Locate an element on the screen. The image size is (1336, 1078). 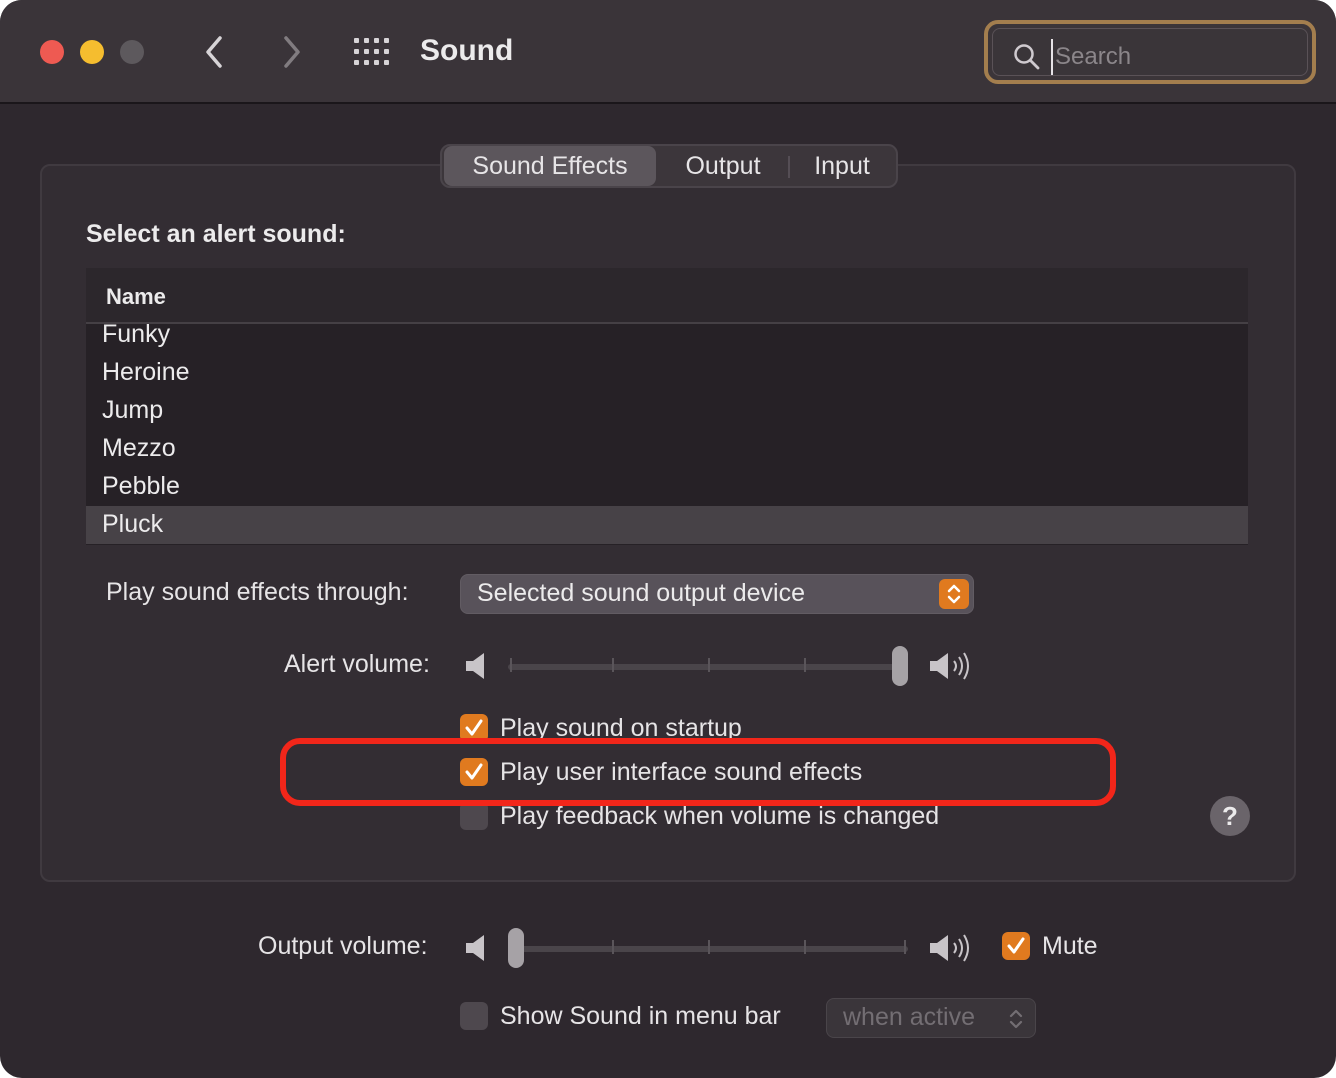
tab-sound-effects: Sound Effects is located at coordinates (550, 166).